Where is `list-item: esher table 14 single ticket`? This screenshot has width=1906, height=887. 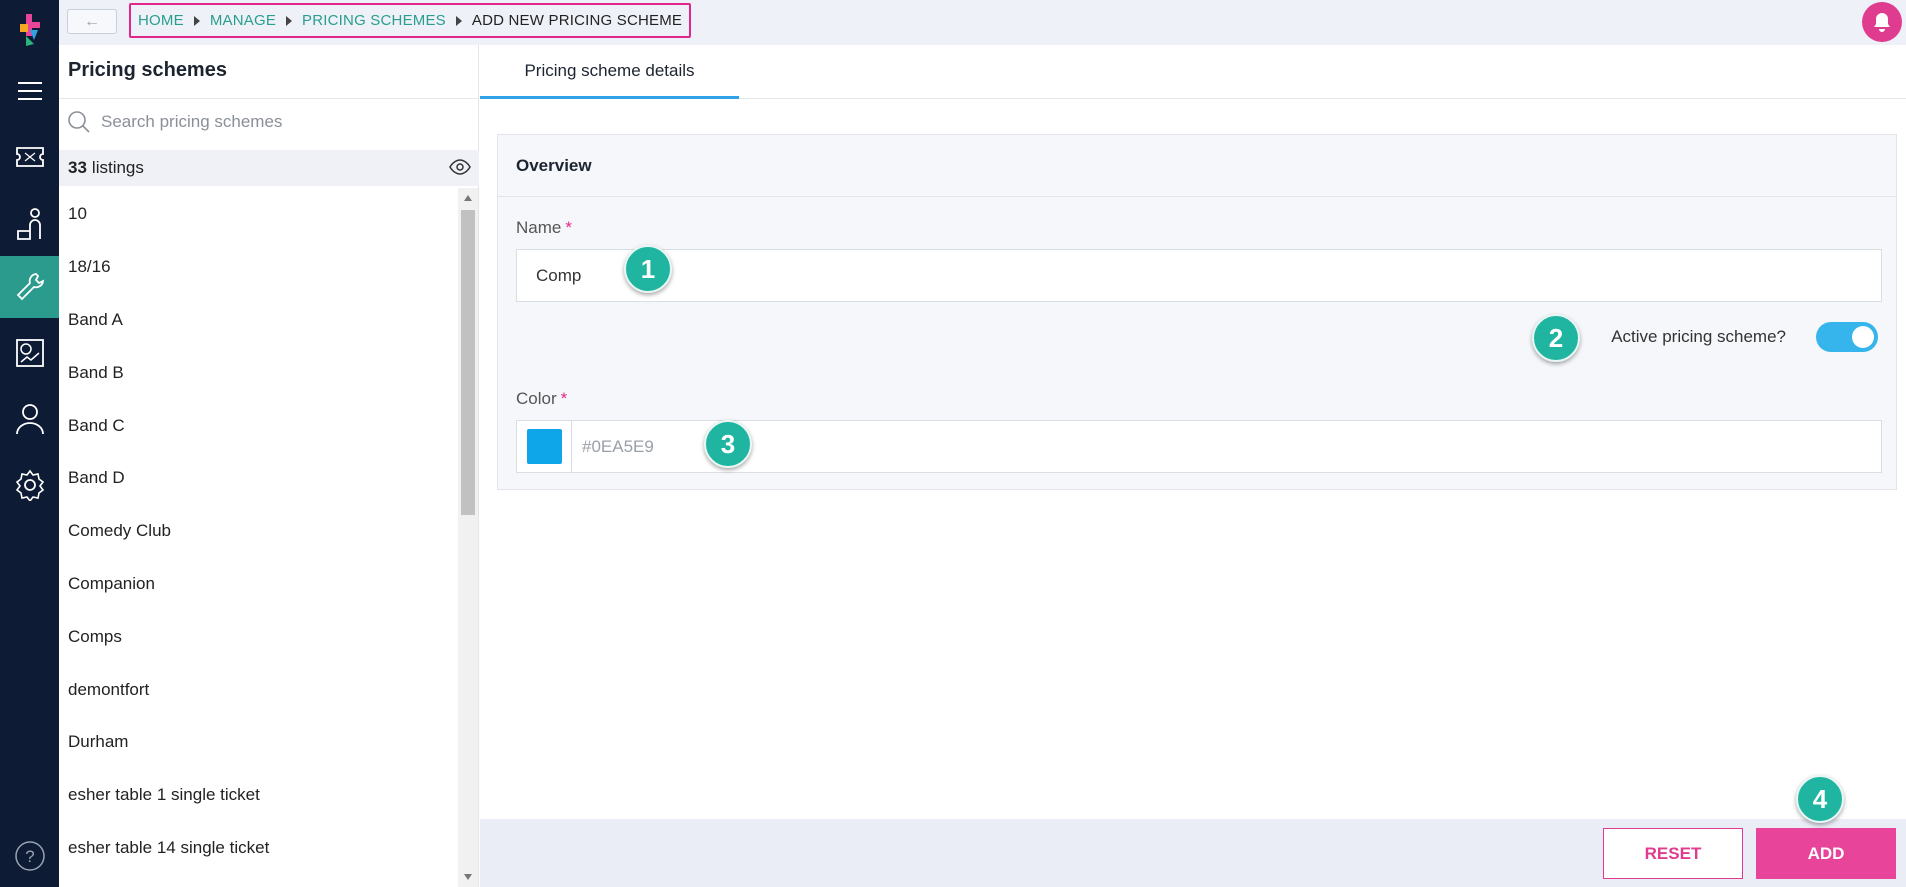
list-item: esher table 14 single ticket is located at coordinates (258, 848).